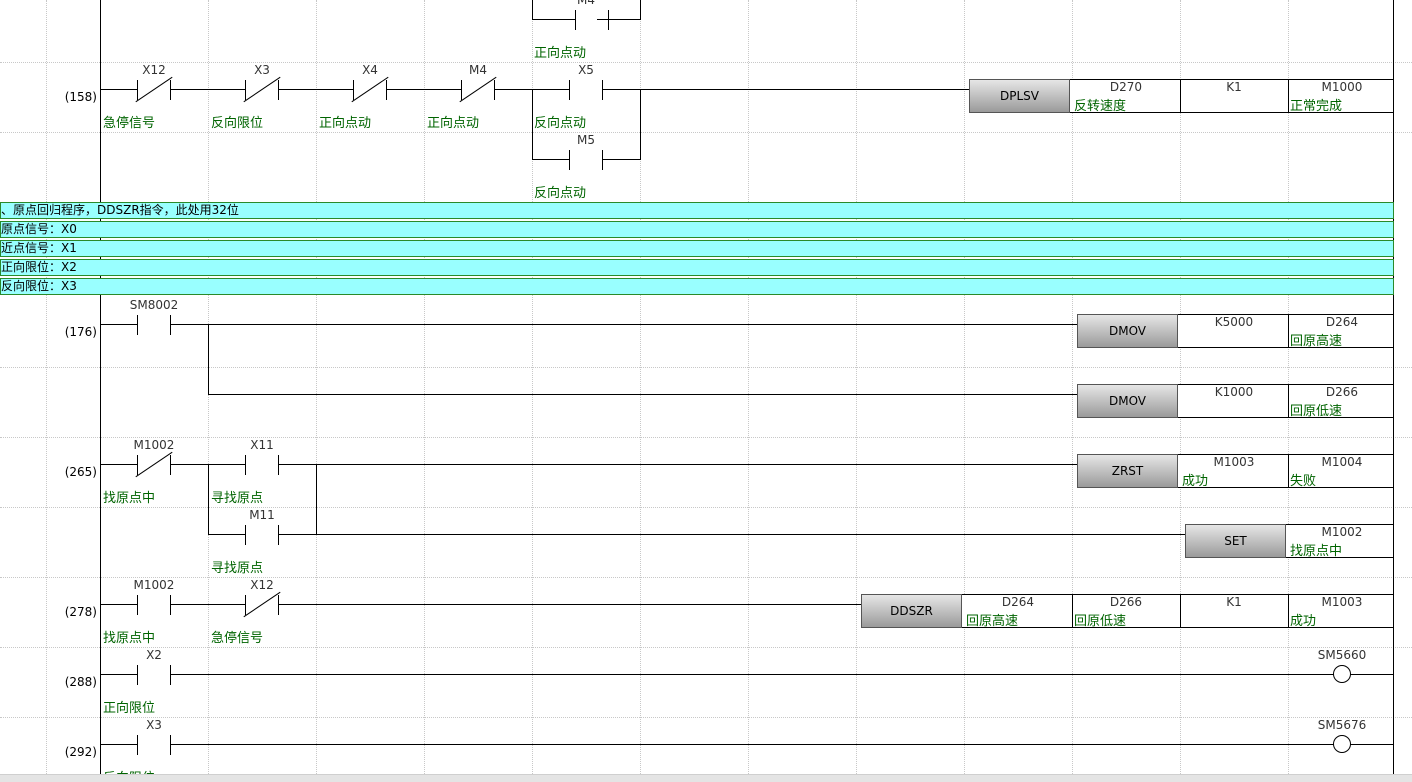 Image resolution: width=1412 pixels, height=782 pixels. Describe the element at coordinates (154, 675) in the screenshot. I see `contact-no-x2` at that location.